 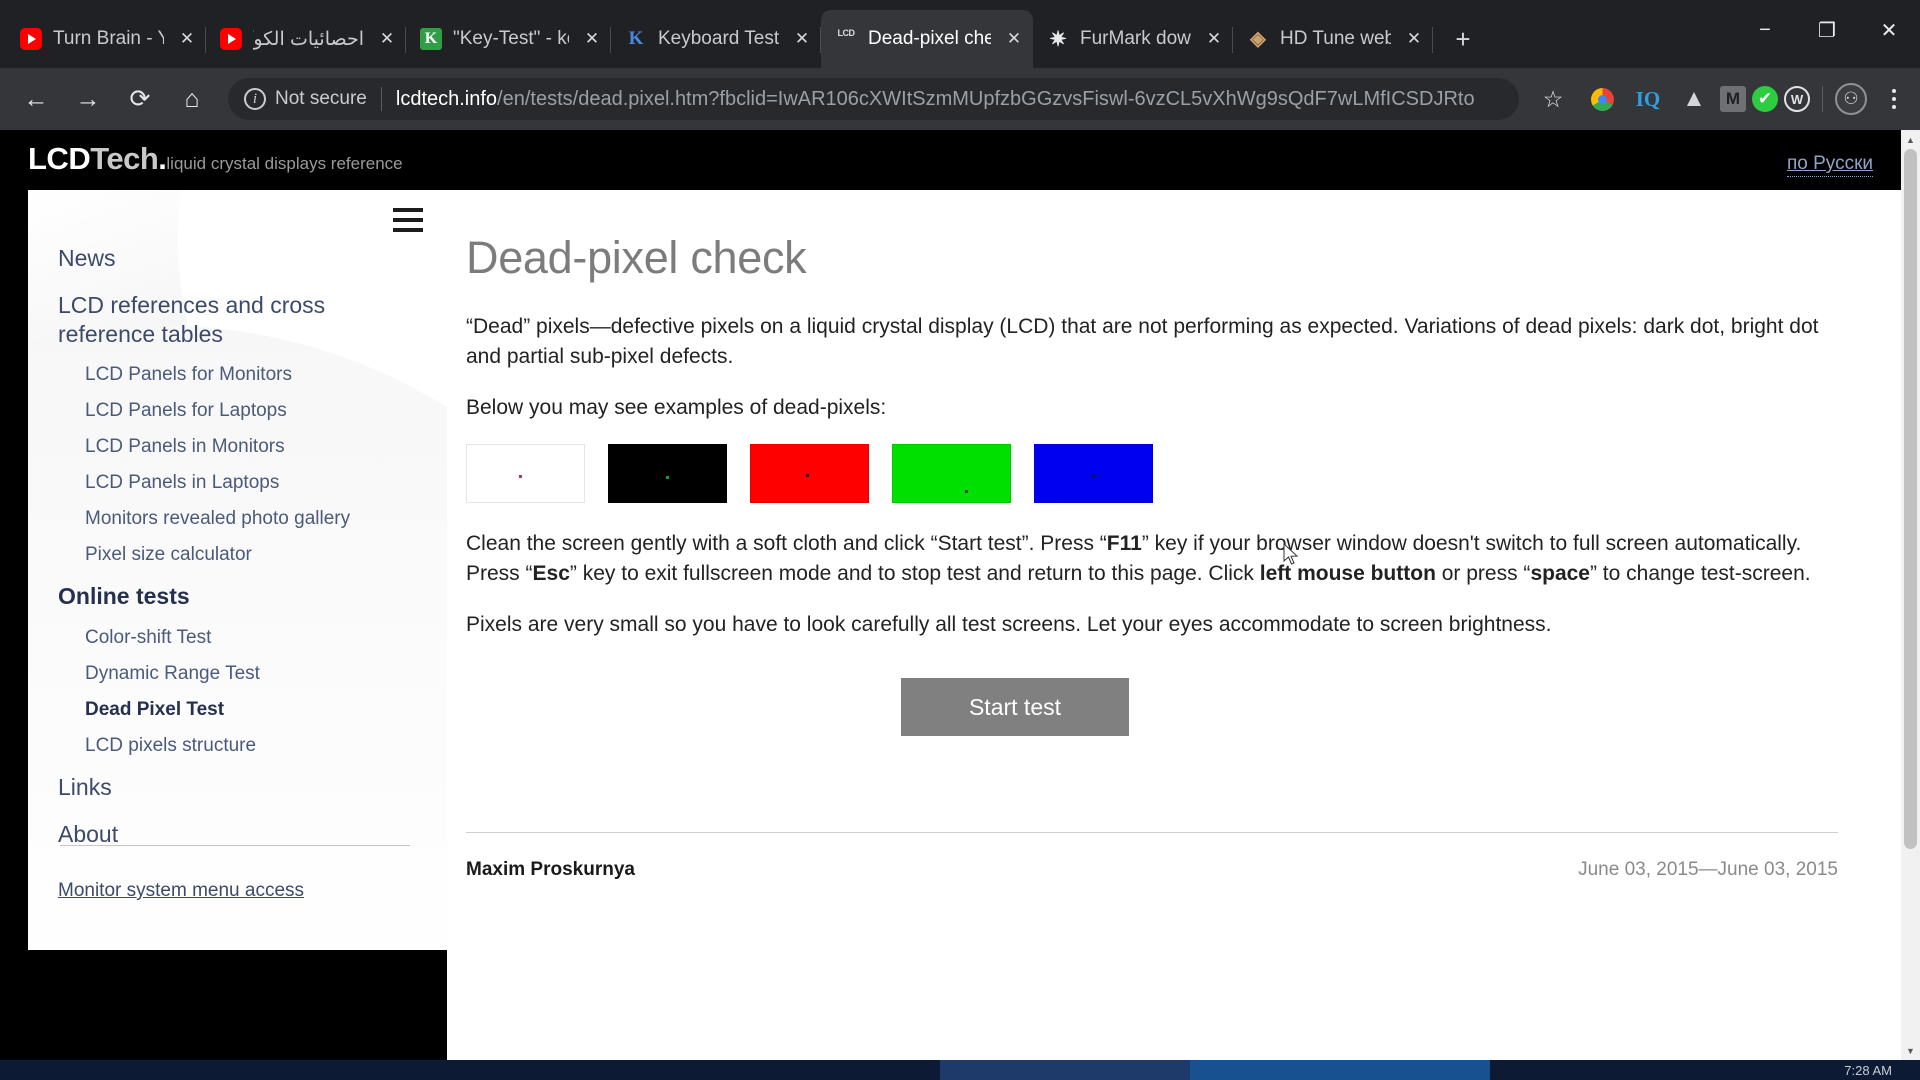 What do you see at coordinates (1910, 139) in the screenshot?
I see `scroll-up-icon: ▲` at bounding box center [1910, 139].